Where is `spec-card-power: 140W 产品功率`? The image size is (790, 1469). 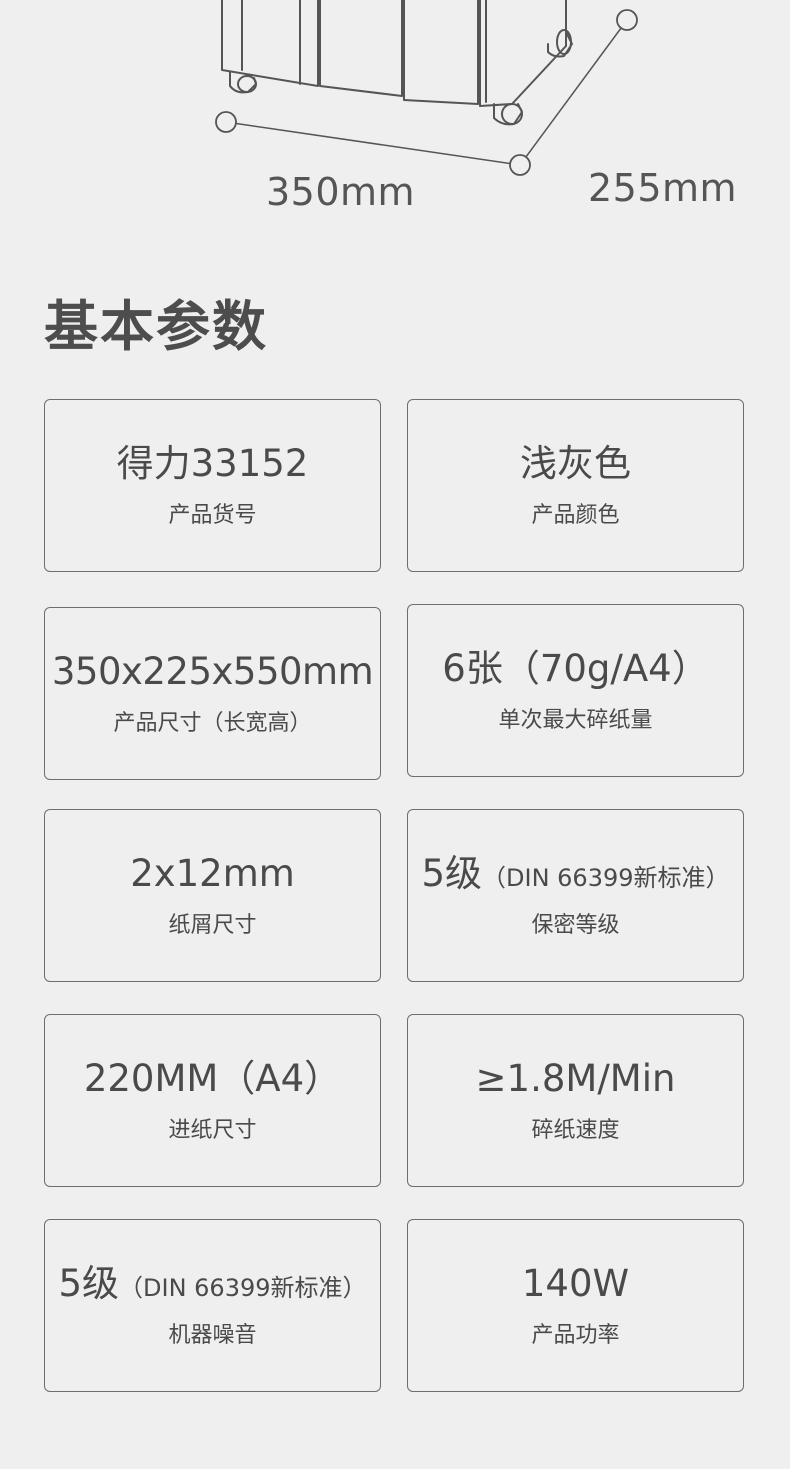
spec-card-power: 140W 产品功率 is located at coordinates (575, 1305).